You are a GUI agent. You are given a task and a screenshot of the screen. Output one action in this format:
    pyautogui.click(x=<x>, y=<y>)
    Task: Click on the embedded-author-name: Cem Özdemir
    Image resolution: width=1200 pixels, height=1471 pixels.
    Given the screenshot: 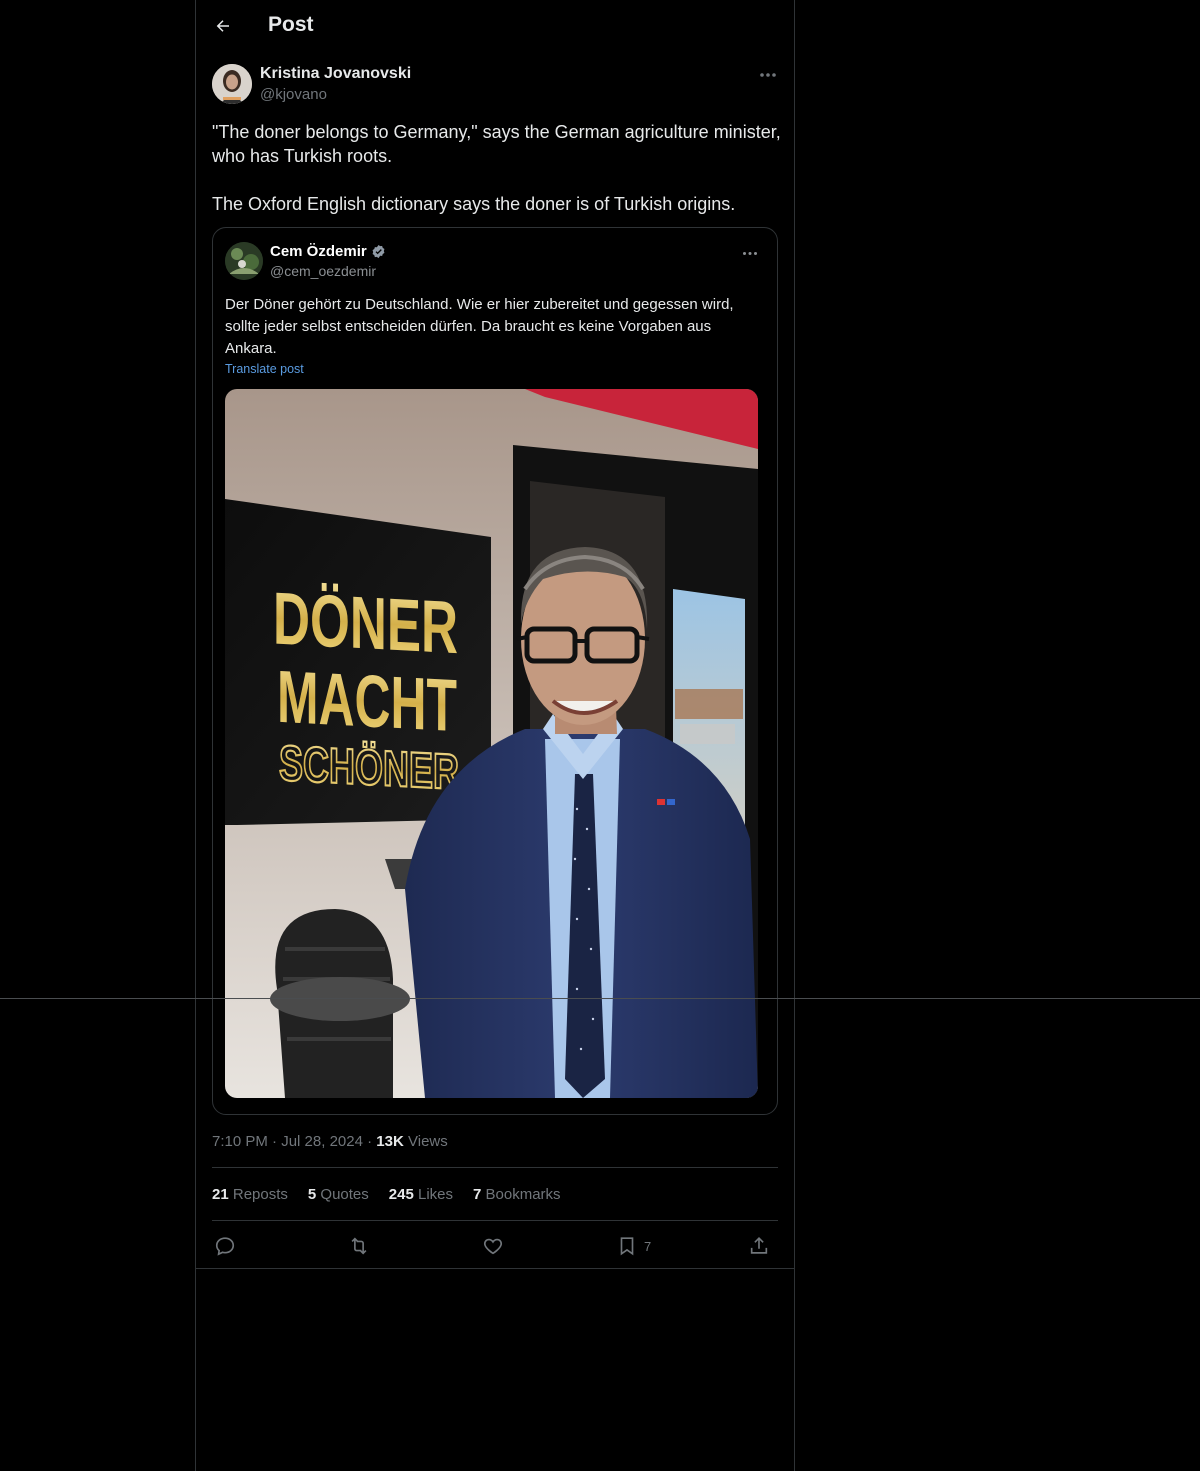 What is the action you would take?
    pyautogui.click(x=328, y=251)
    